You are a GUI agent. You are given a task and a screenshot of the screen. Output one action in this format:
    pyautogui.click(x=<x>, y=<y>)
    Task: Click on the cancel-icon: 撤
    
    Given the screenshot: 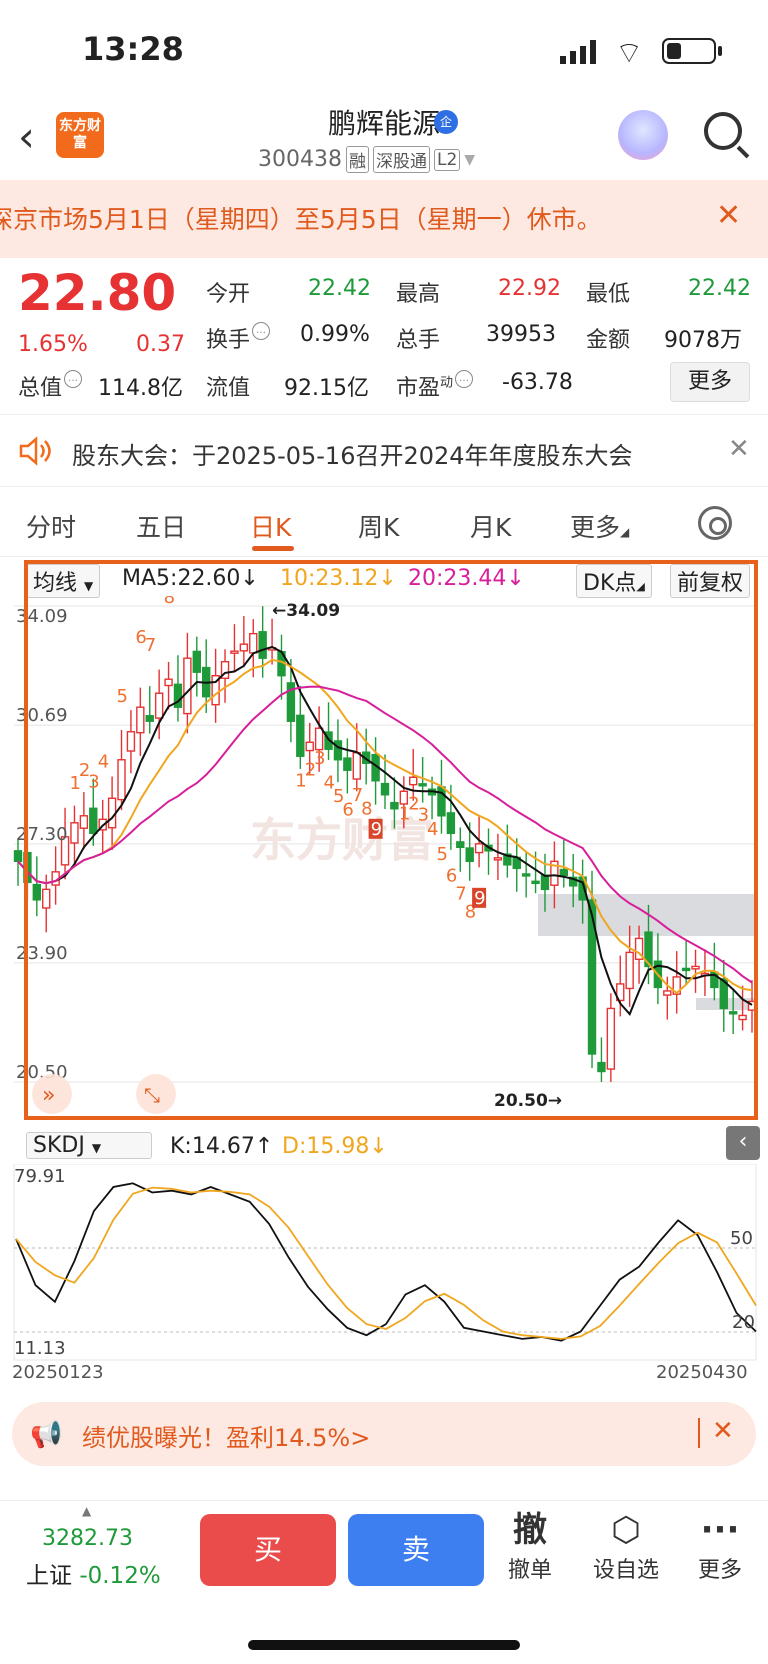 What is the action you would take?
    pyautogui.click(x=530, y=1530)
    